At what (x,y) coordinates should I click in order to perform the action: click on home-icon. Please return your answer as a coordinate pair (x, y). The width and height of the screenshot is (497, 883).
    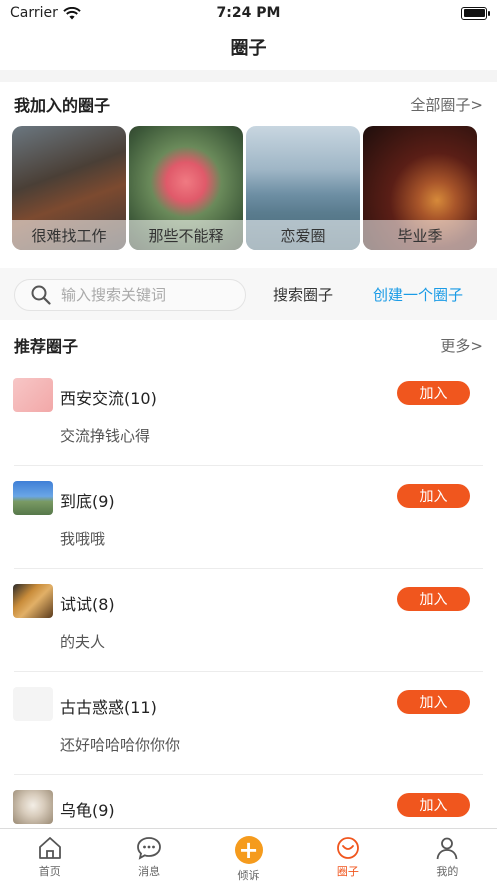
    Looking at the image, I should click on (49, 848).